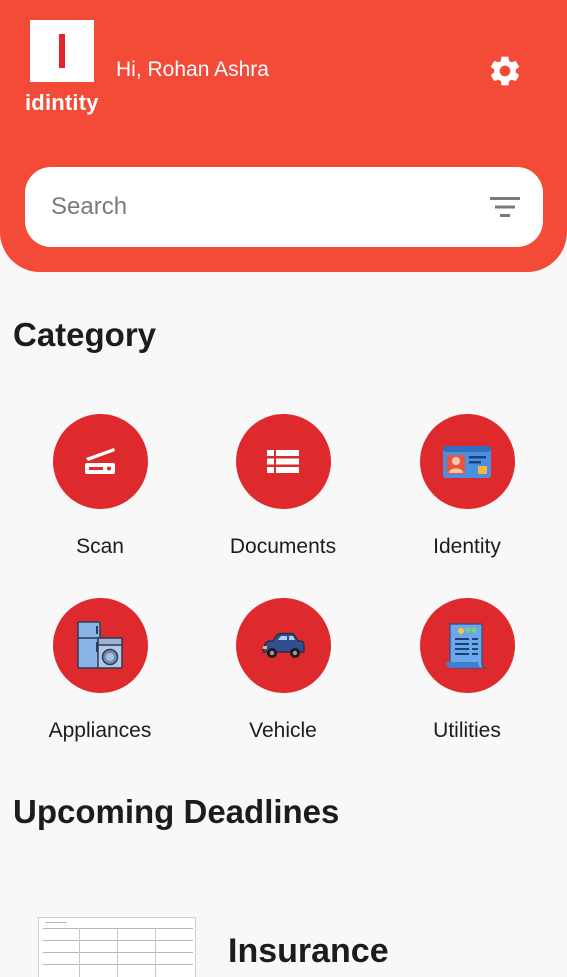  Describe the element at coordinates (100, 730) in the screenshot. I see `category-label: Appliances` at that location.